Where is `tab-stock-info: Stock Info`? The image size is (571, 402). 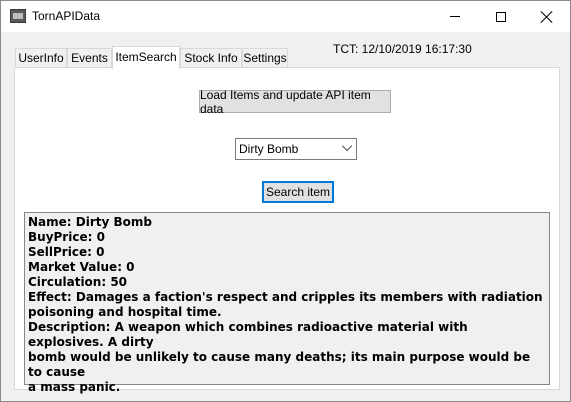
tab-stock-info: Stock Info is located at coordinates (211, 58).